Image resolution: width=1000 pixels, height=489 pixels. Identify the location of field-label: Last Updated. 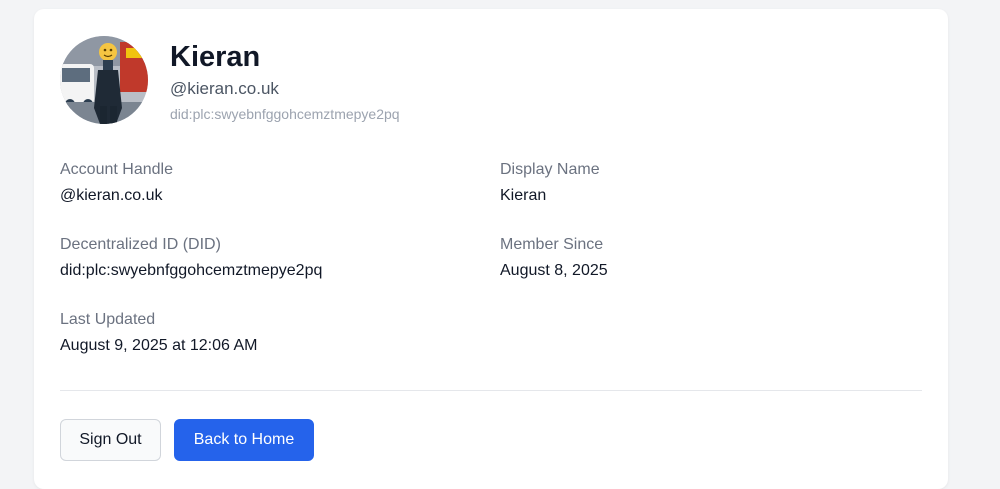
(108, 319).